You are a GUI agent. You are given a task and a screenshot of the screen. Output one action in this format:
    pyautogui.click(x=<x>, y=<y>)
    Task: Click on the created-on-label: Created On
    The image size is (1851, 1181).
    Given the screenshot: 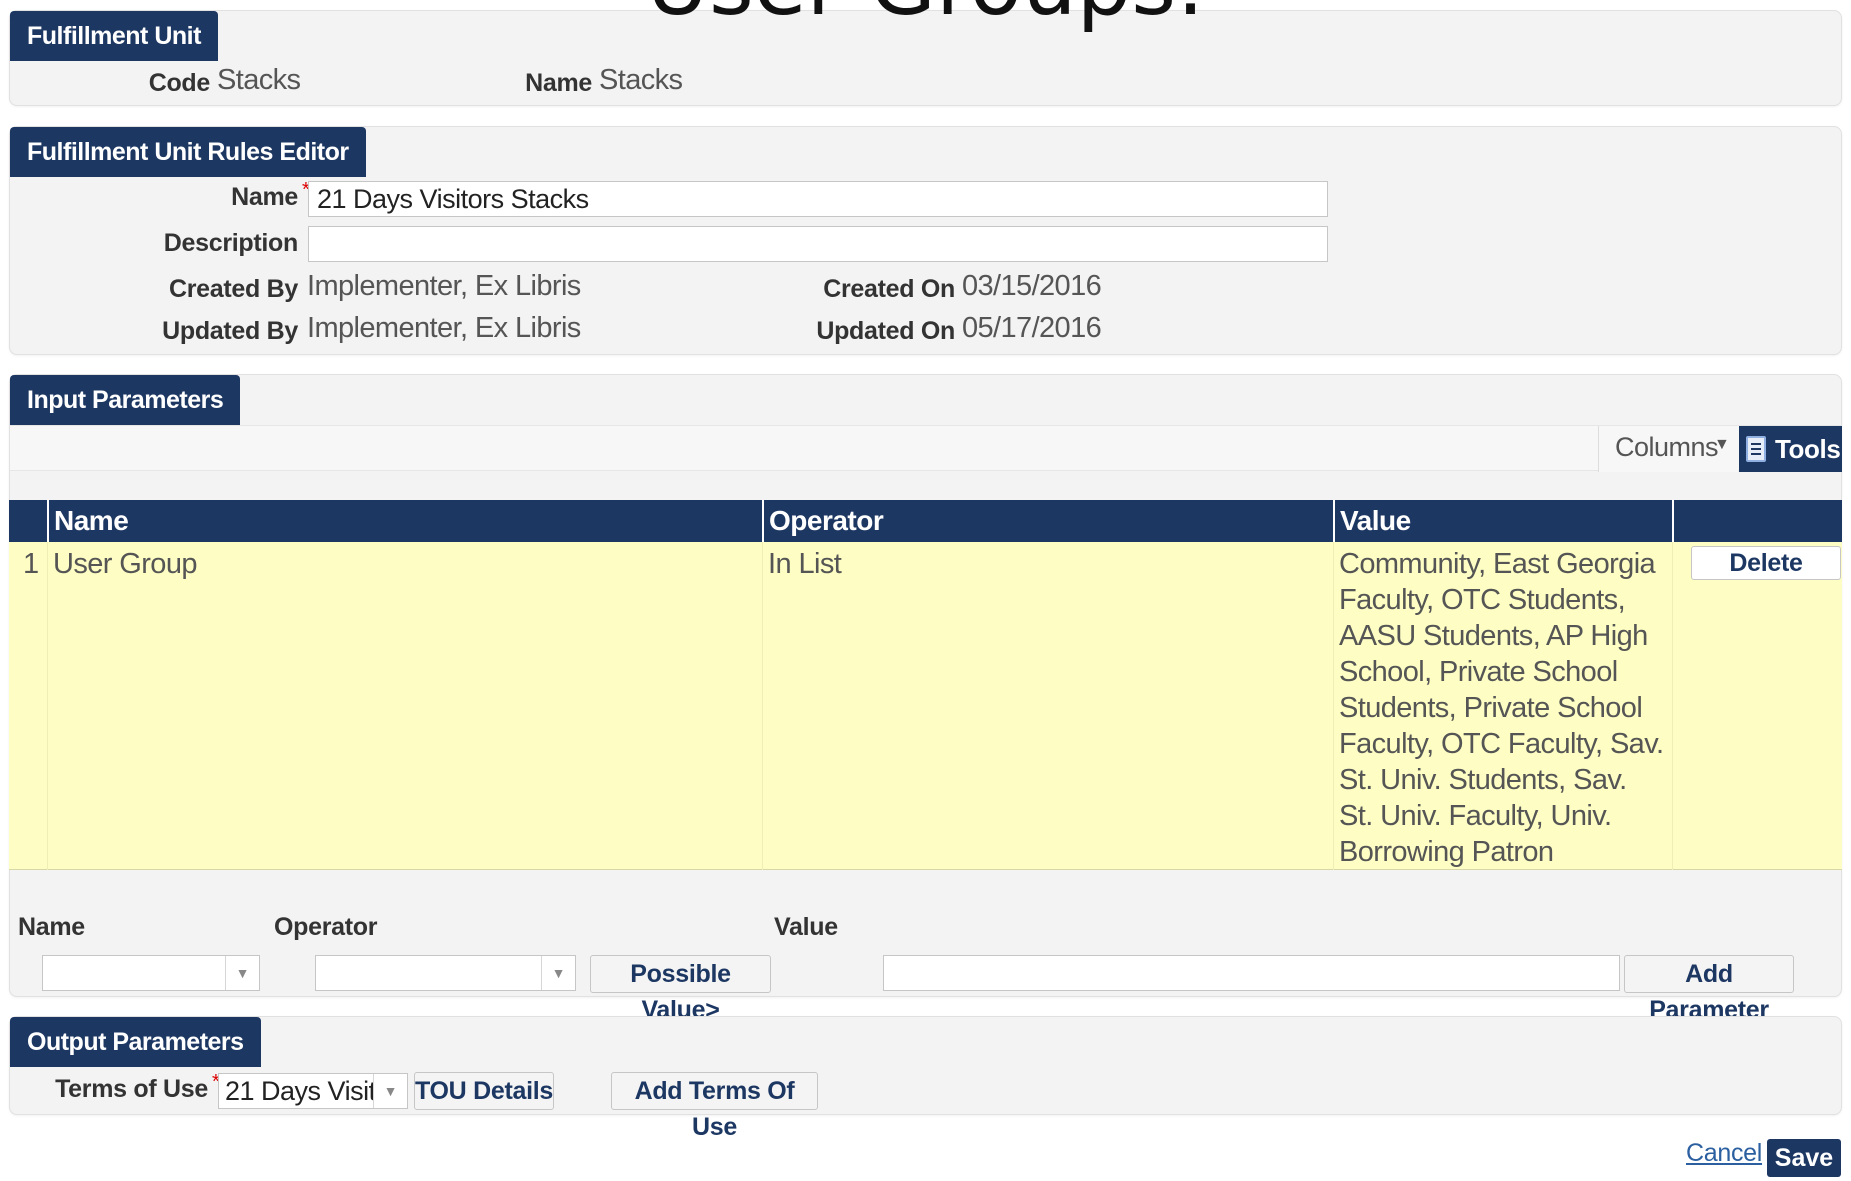 What is the action you would take?
    pyautogui.click(x=889, y=289)
    